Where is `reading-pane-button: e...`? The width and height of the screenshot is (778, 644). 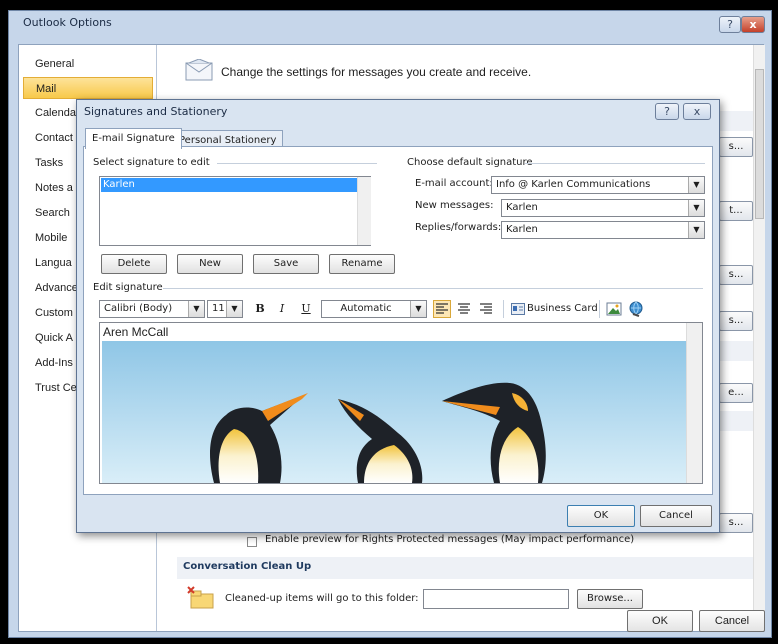
reading-pane-button: e... is located at coordinates (736, 393).